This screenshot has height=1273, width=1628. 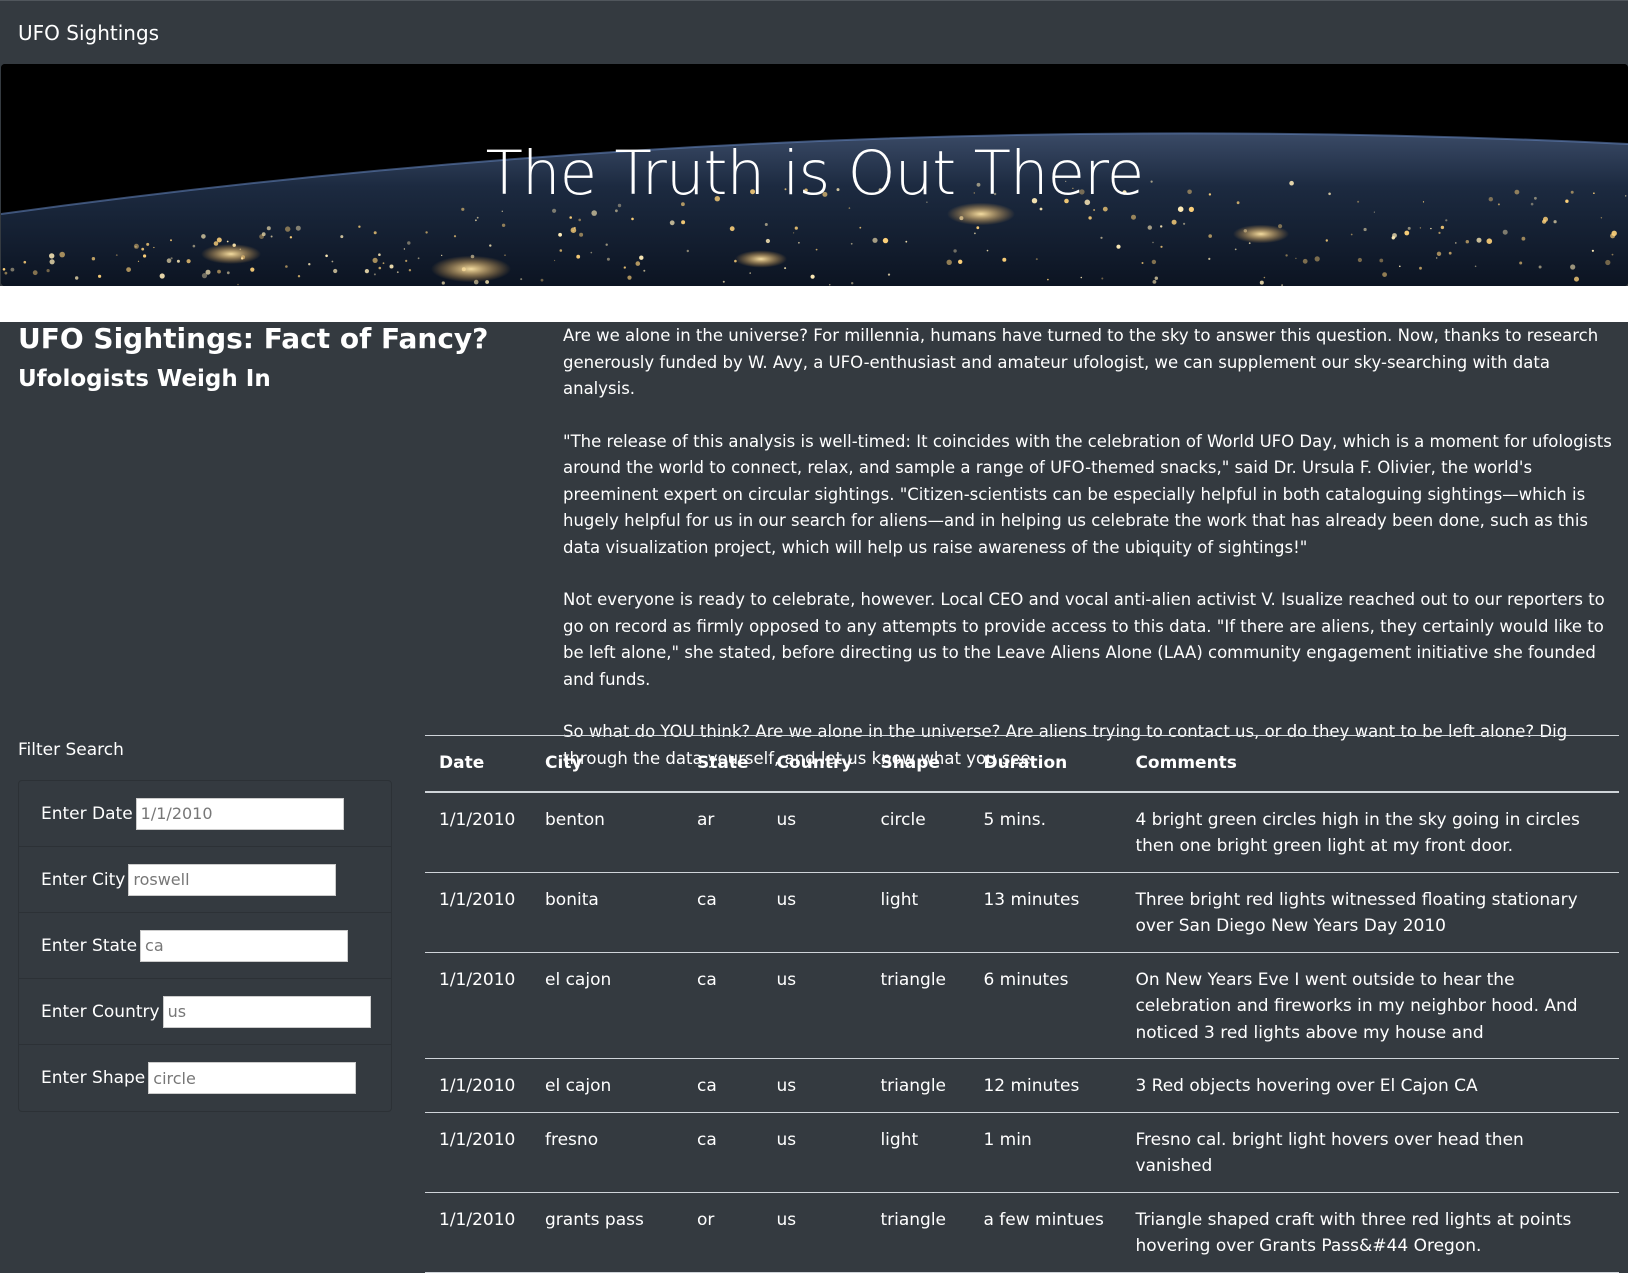 I want to click on hero-title: The Truth is Out There, so click(x=815, y=173).